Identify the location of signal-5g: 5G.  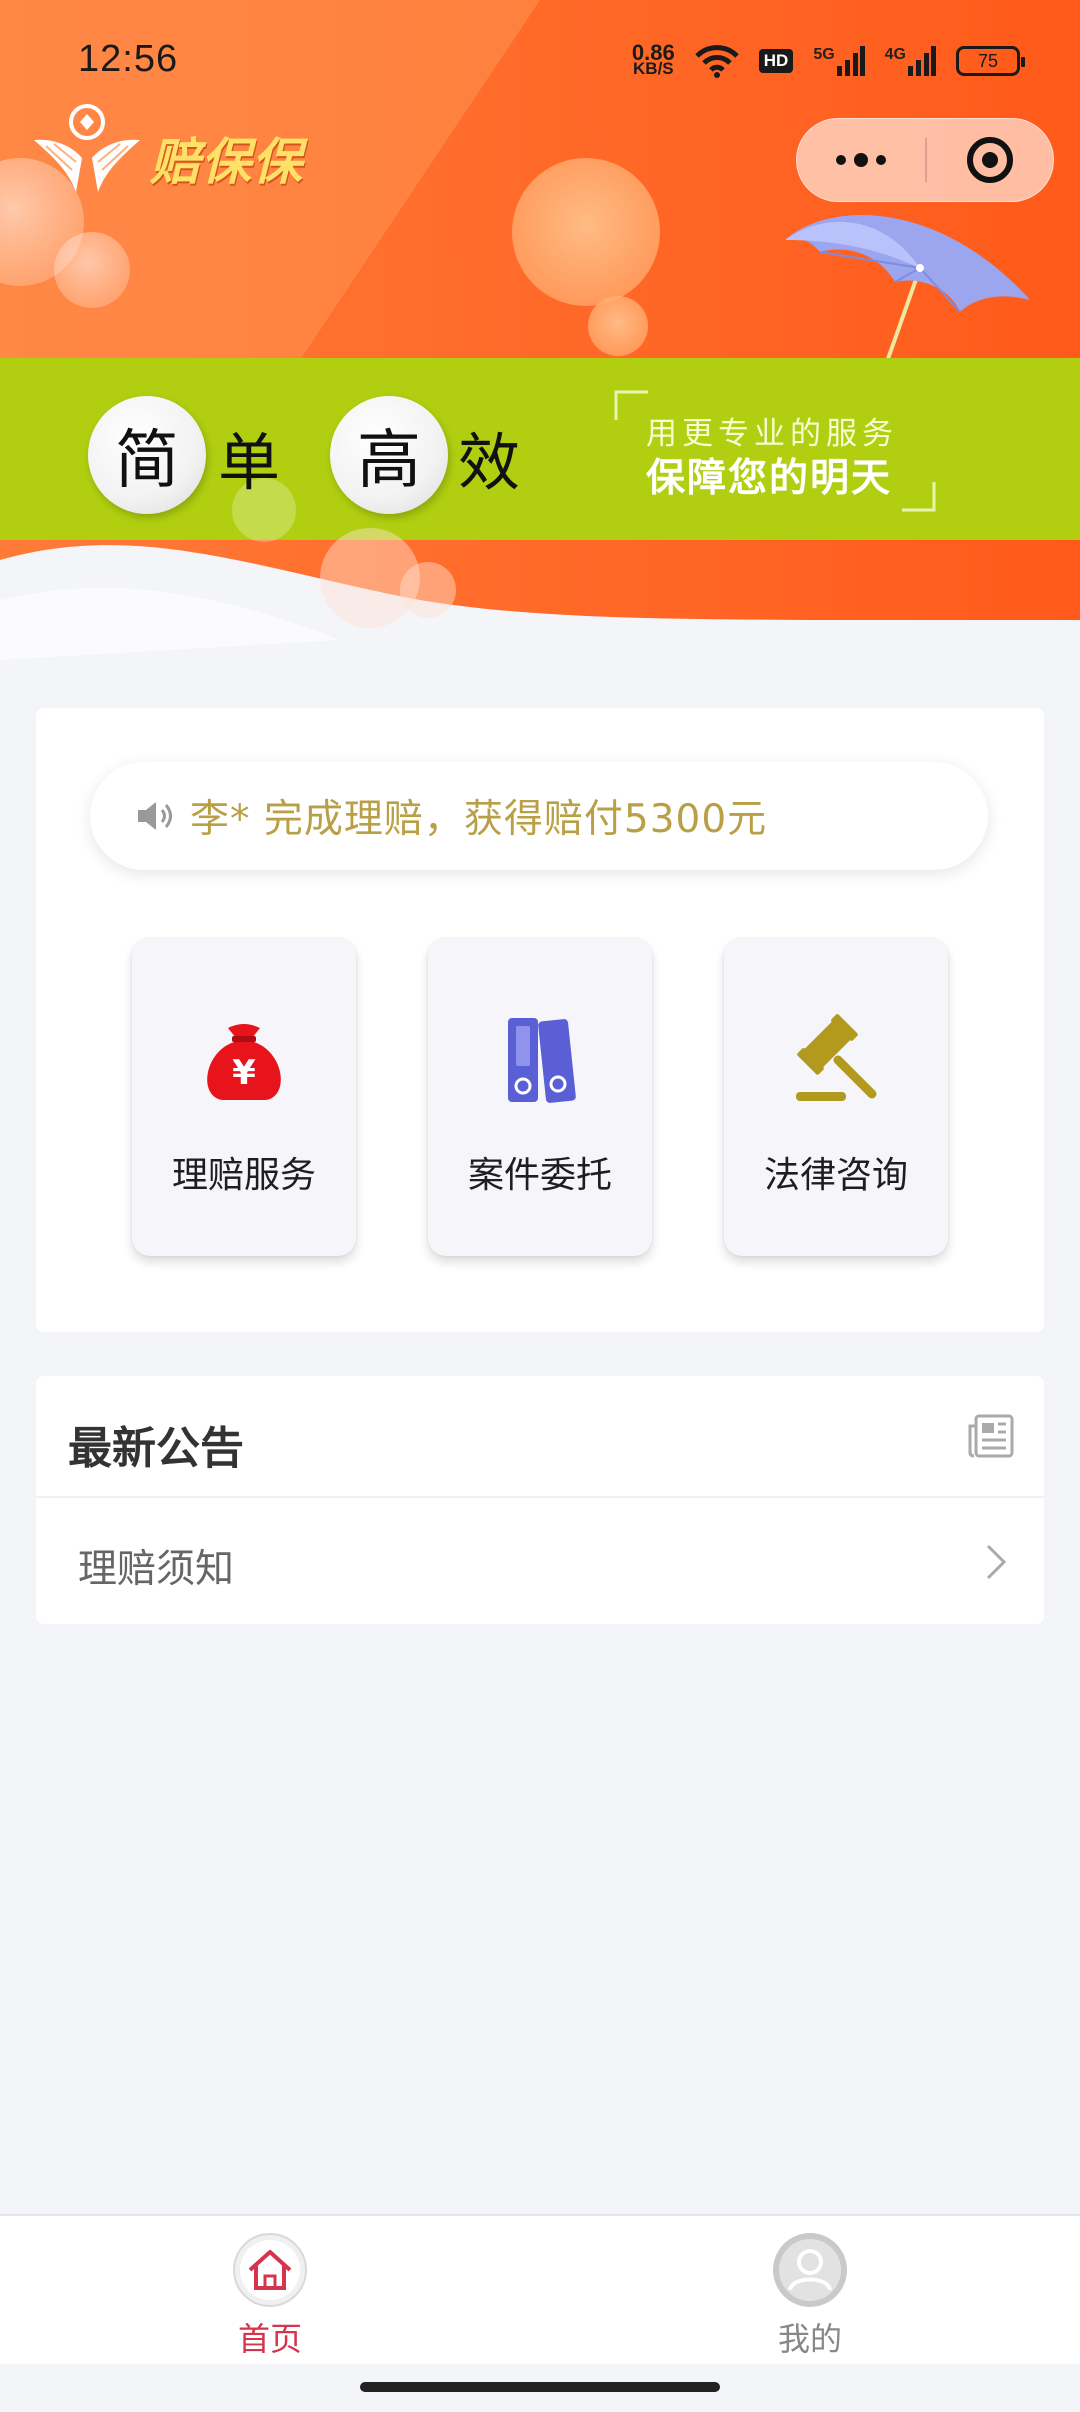
(839, 61).